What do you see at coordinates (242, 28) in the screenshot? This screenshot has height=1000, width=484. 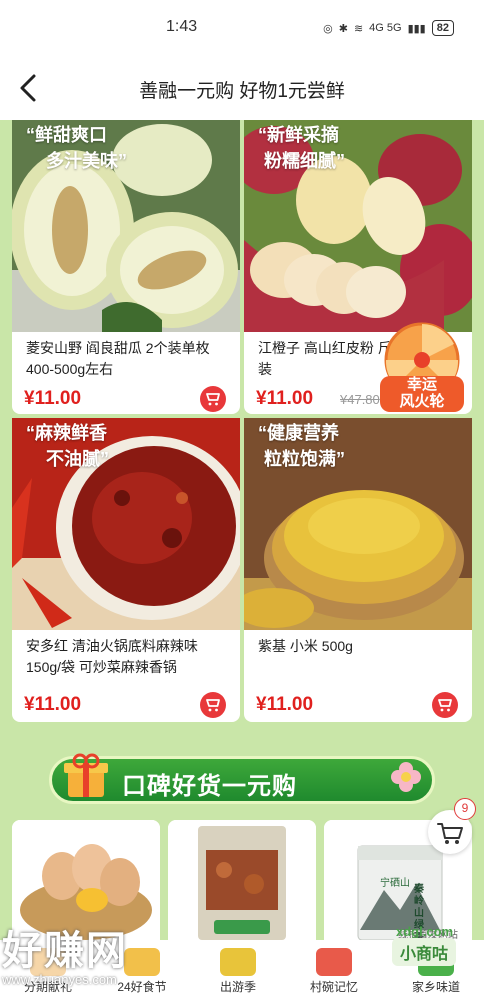 I see `status-bar: 1:43 ◎ ✱ ≋ 4G 5G ▮▮▮ 82` at bounding box center [242, 28].